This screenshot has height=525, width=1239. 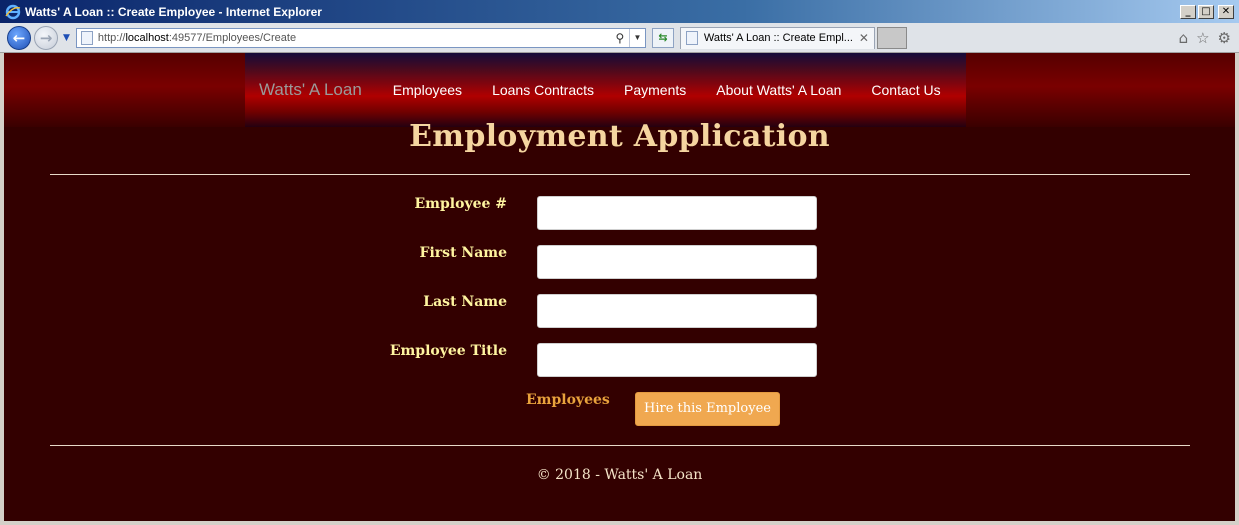 I want to click on history-dropdown-icon: ▼, so click(x=66, y=38).